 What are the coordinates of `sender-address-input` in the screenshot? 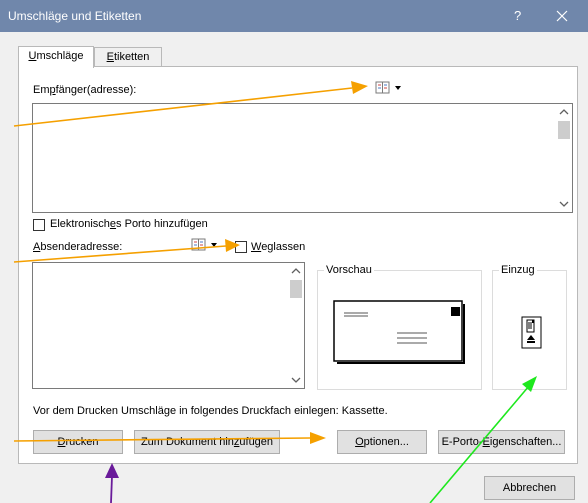 It's located at (168, 325).